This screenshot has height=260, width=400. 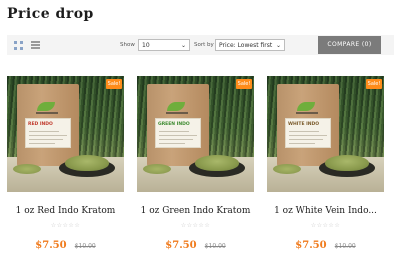 I want to click on kratom-bag-image: GREEN INDO, so click(x=178, y=125).